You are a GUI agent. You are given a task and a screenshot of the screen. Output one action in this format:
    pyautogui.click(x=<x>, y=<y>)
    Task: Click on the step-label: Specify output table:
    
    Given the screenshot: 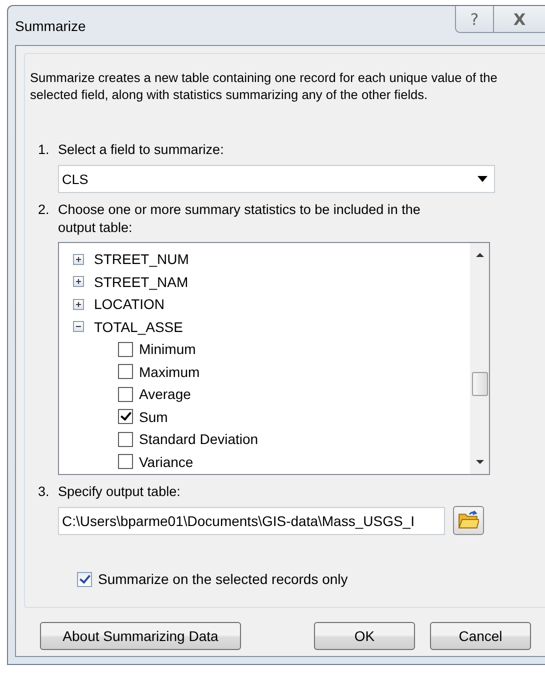 What is the action you would take?
    pyautogui.click(x=120, y=492)
    